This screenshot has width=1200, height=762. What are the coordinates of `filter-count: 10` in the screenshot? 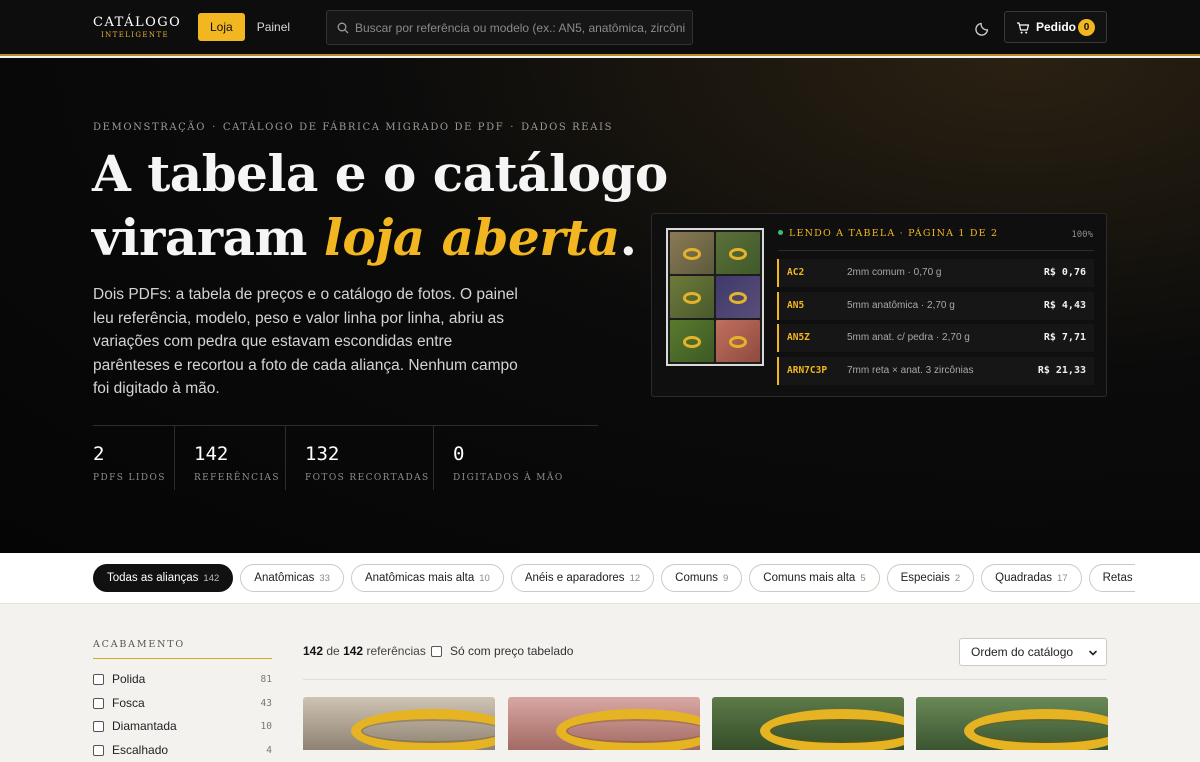 It's located at (266, 726).